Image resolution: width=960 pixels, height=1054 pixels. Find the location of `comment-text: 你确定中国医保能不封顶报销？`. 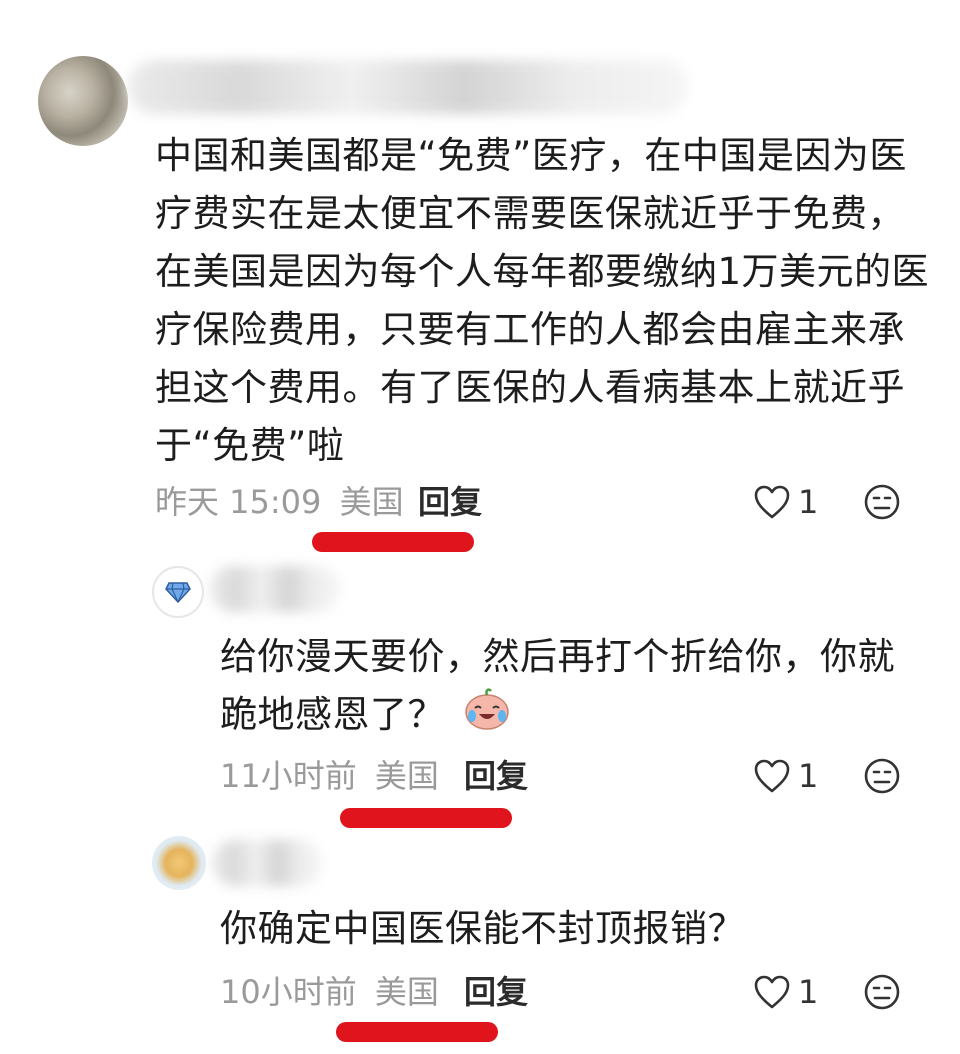

comment-text: 你确定中国医保能不封顶报销？ is located at coordinates (570, 929).